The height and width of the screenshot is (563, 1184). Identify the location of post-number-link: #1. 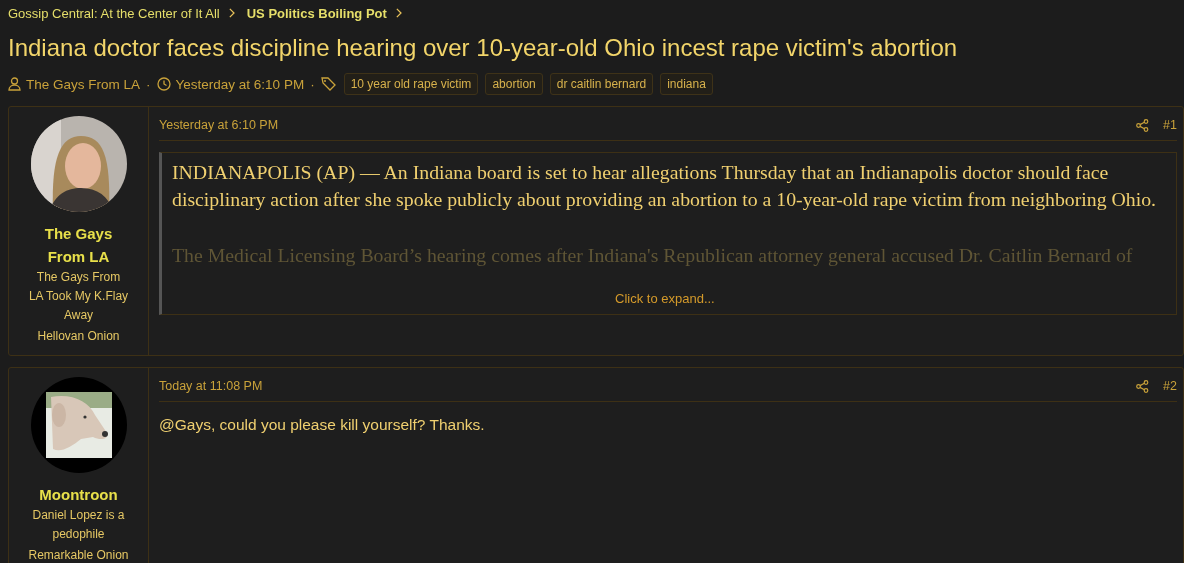
(1170, 125).